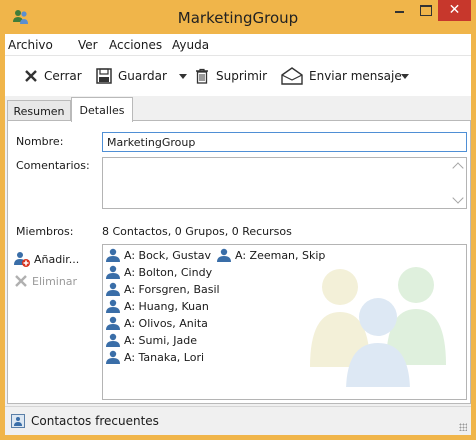  What do you see at coordinates (168, 255) in the screenshot?
I see `member-name: A: Bock, Gustav` at bounding box center [168, 255].